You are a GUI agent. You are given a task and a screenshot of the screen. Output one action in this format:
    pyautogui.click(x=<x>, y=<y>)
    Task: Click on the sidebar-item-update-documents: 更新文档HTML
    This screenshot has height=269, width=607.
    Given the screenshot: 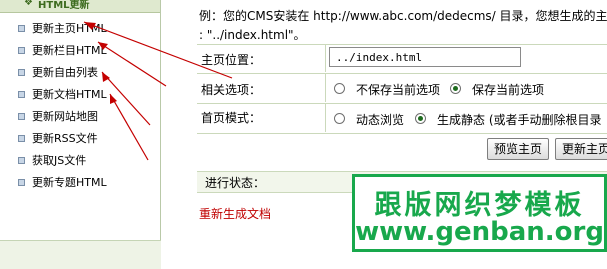 What is the action you would take?
    pyautogui.click(x=62, y=95)
    